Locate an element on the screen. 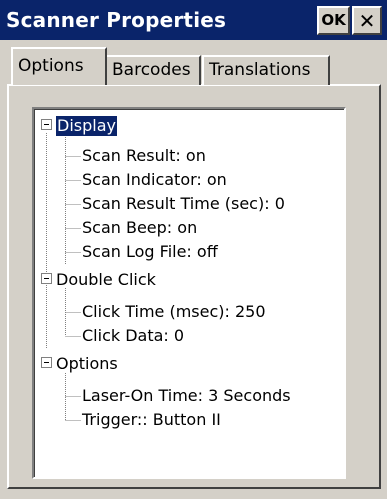 This screenshot has height=499, width=387. window-title: Scanner Properties is located at coordinates (116, 20).